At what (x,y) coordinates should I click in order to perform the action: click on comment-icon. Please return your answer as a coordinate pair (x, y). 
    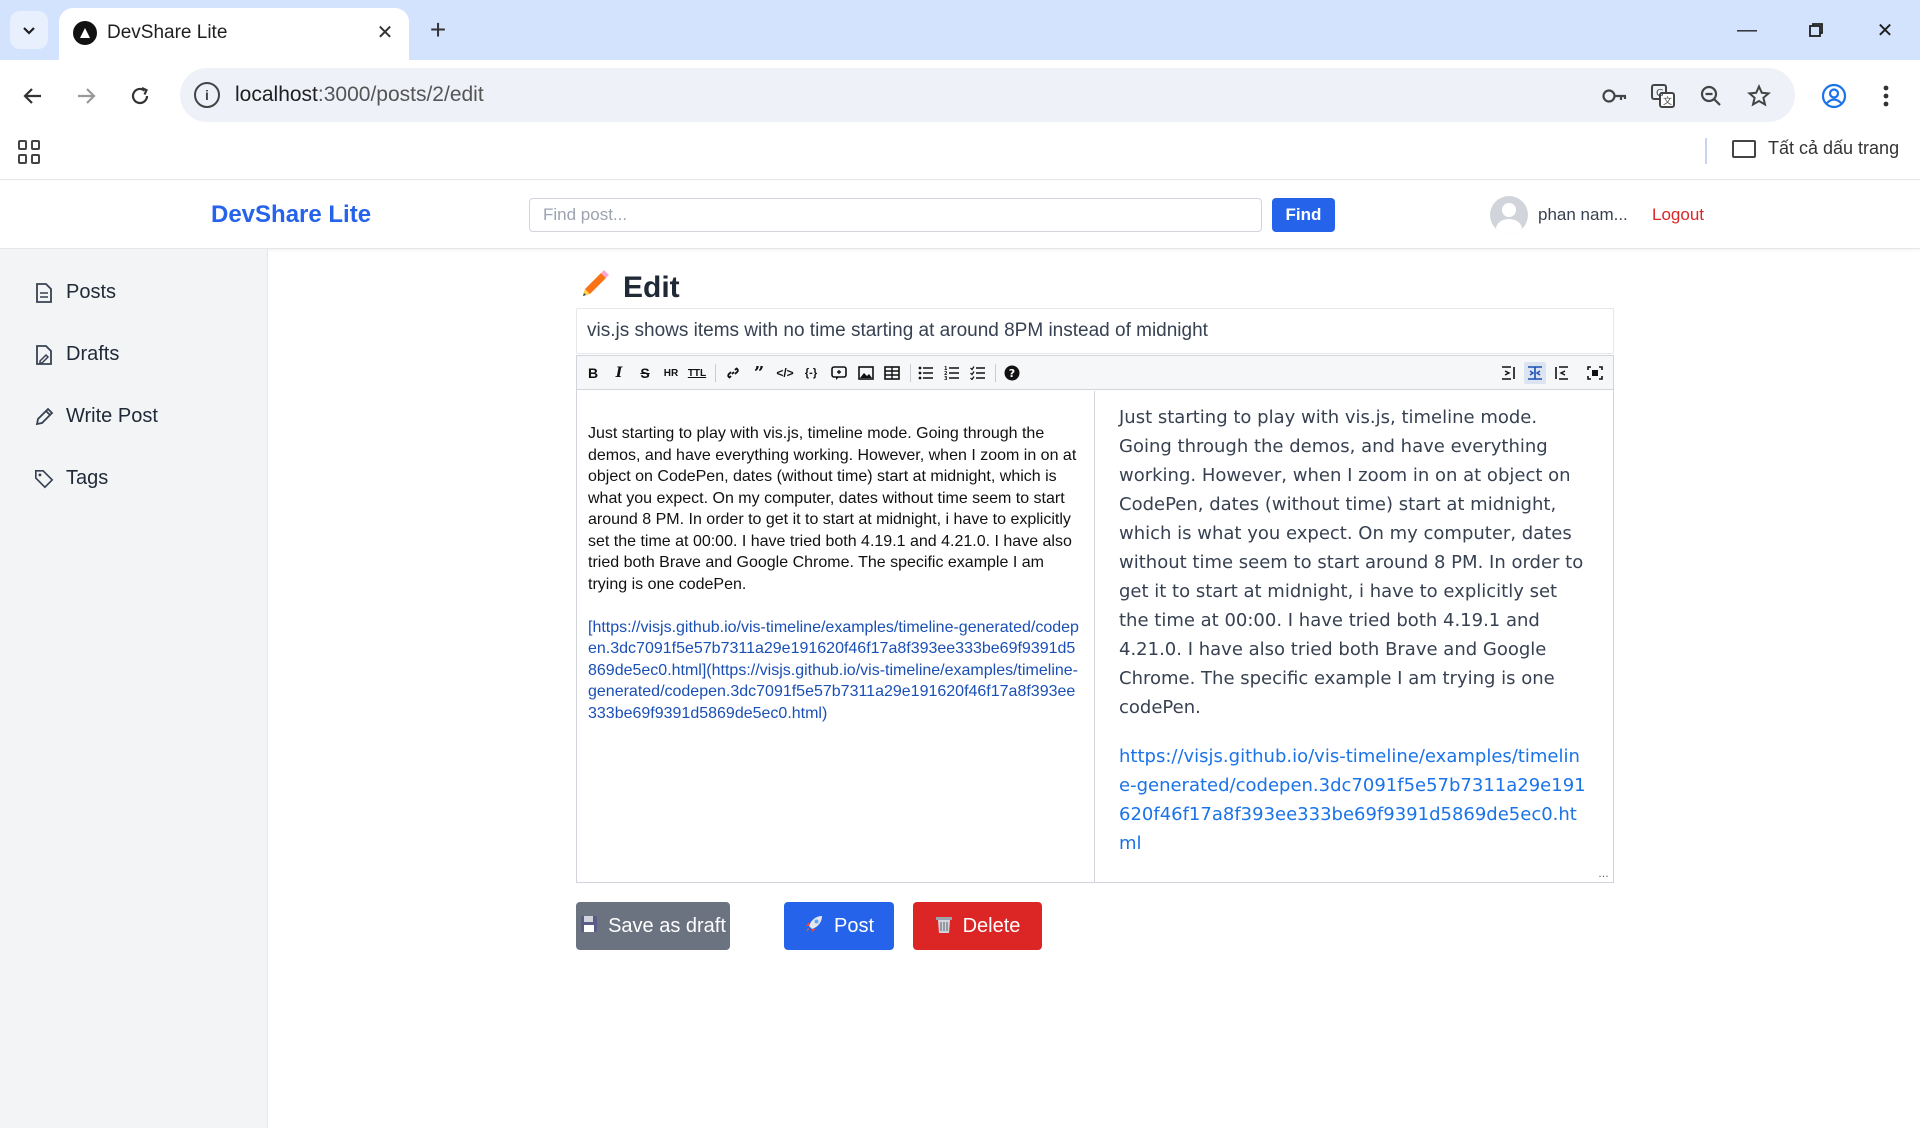
    Looking at the image, I should click on (839, 373).